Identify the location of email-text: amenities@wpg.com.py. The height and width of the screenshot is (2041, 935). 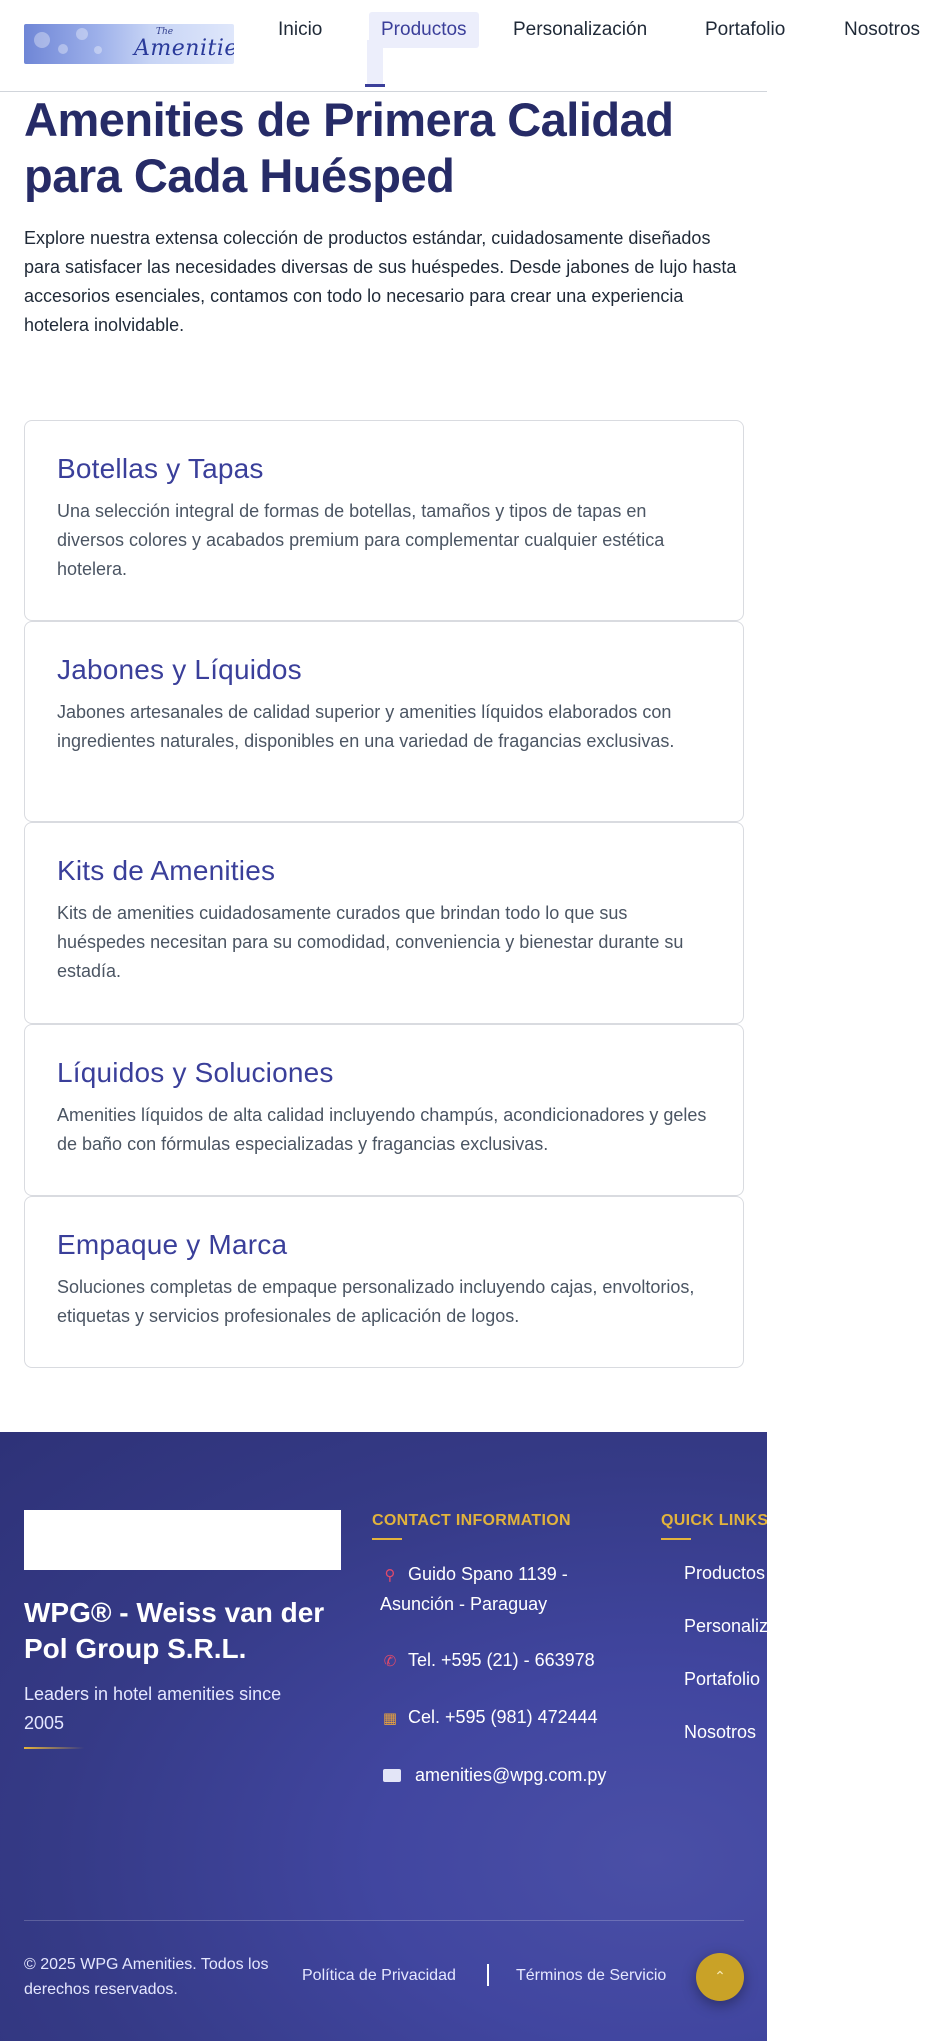
(511, 1775).